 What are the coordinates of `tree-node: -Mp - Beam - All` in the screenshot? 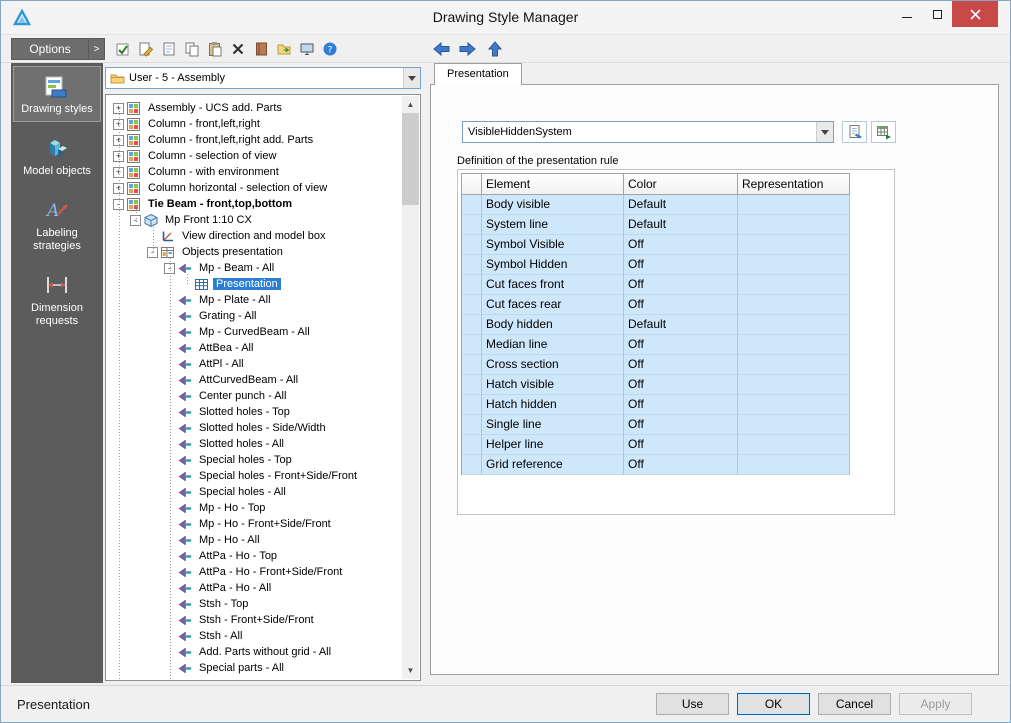 It's located at (254, 268).